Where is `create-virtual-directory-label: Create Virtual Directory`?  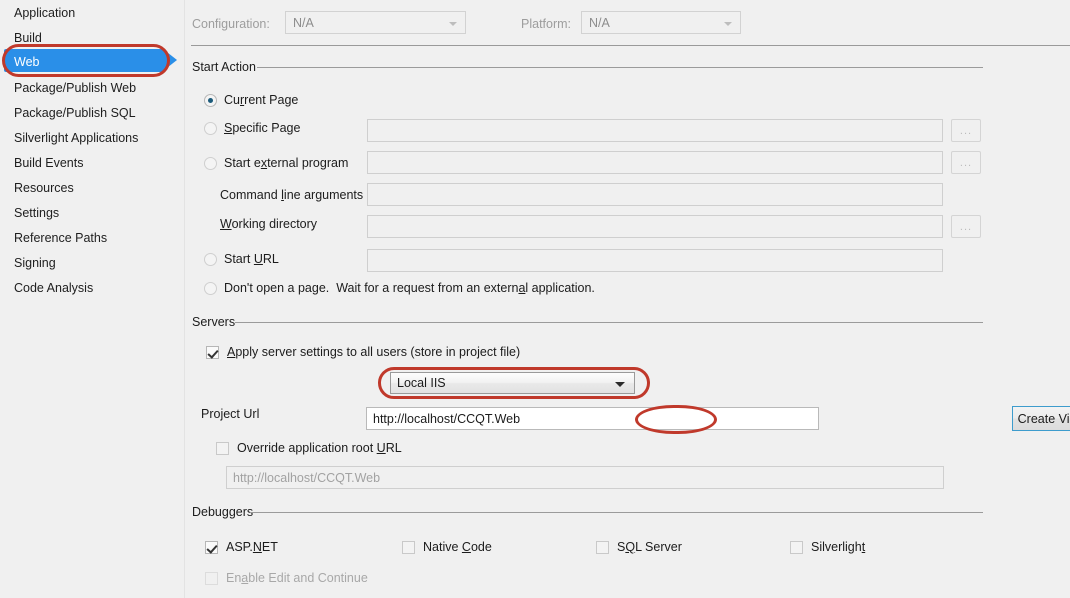 create-virtual-directory-label: Create Virtual Directory is located at coordinates (1043, 418).